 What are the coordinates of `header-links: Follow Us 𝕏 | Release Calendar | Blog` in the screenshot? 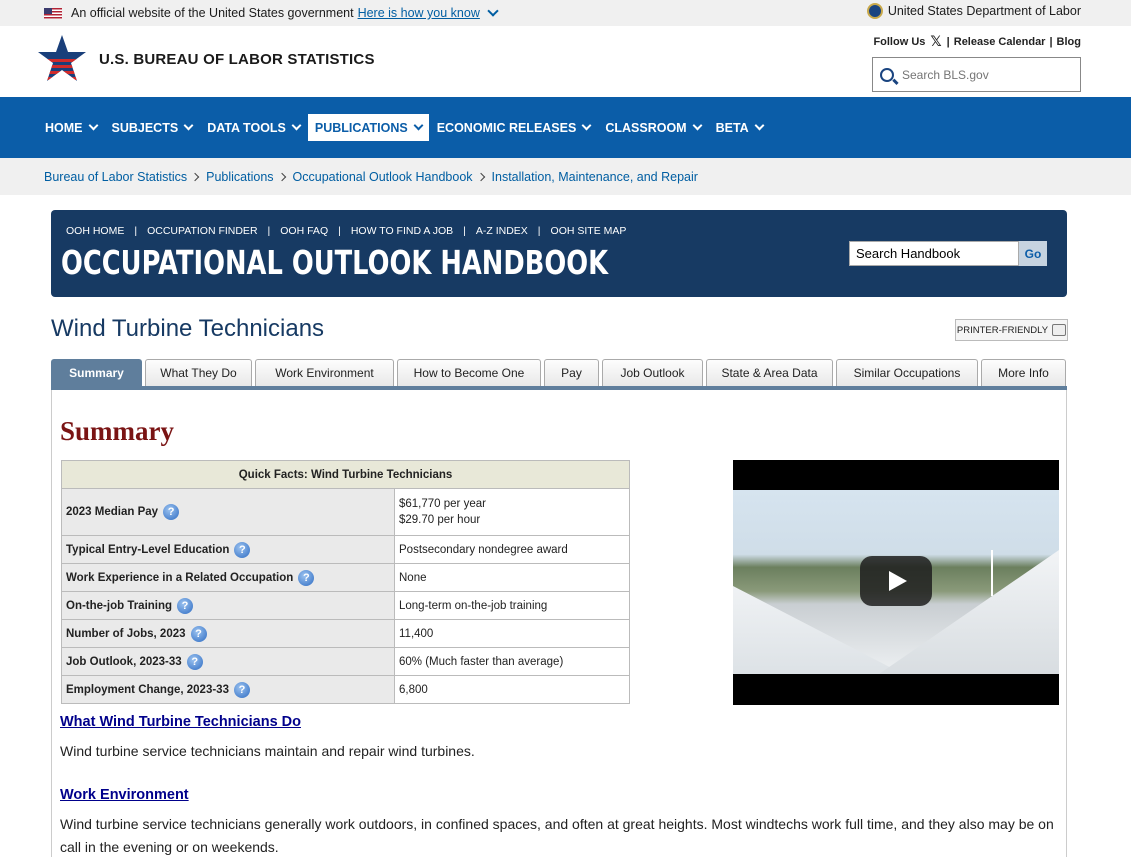 It's located at (977, 41).